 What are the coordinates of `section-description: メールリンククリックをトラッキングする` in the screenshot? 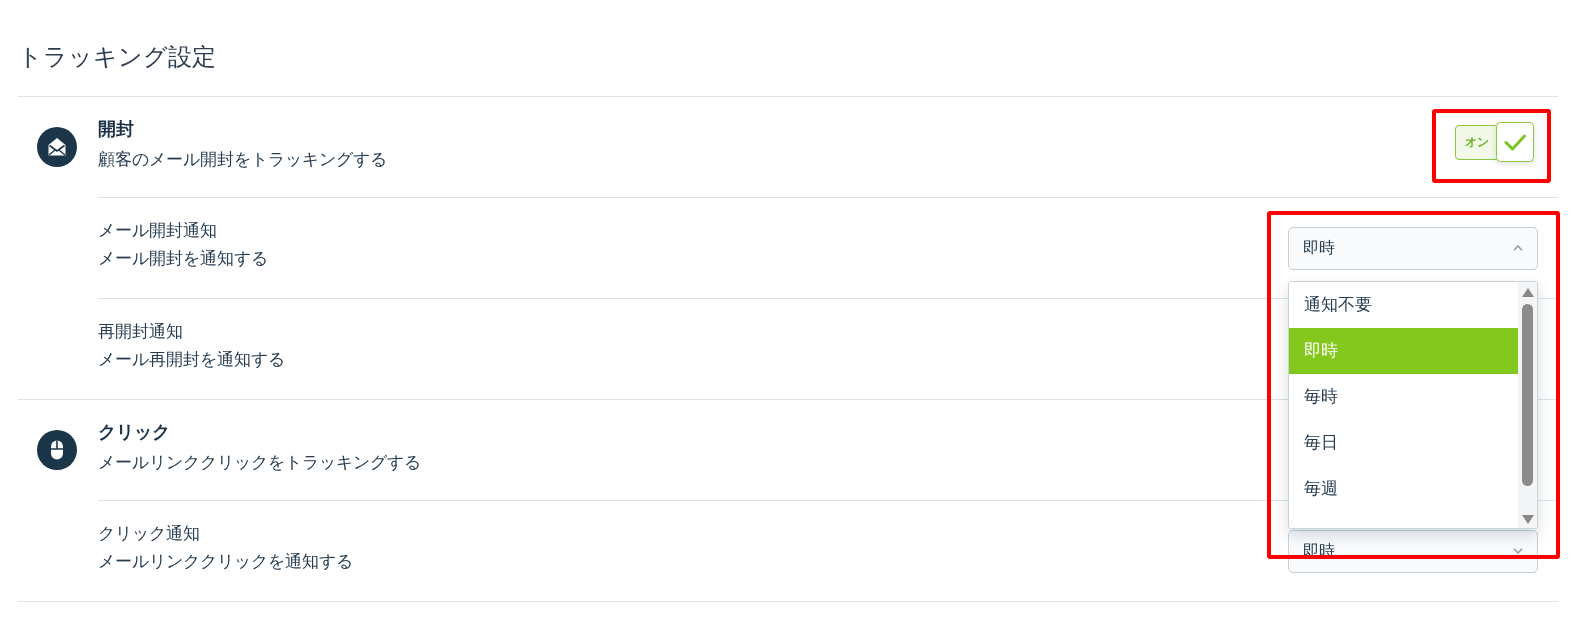 It's located at (259, 462).